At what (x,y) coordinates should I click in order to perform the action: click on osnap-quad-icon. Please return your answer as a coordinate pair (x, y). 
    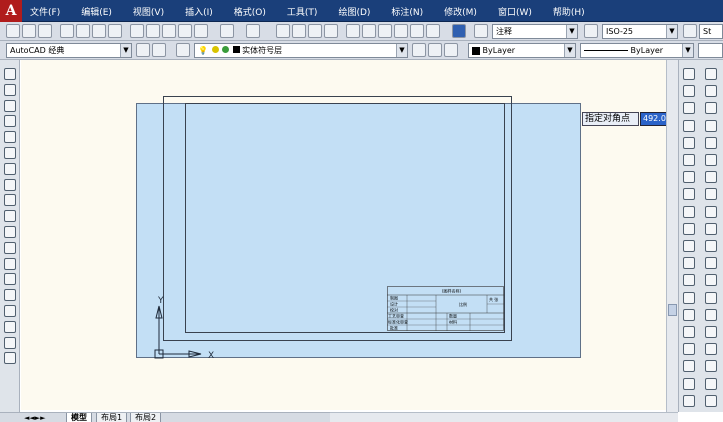
    Looking at the image, I should click on (711, 400).